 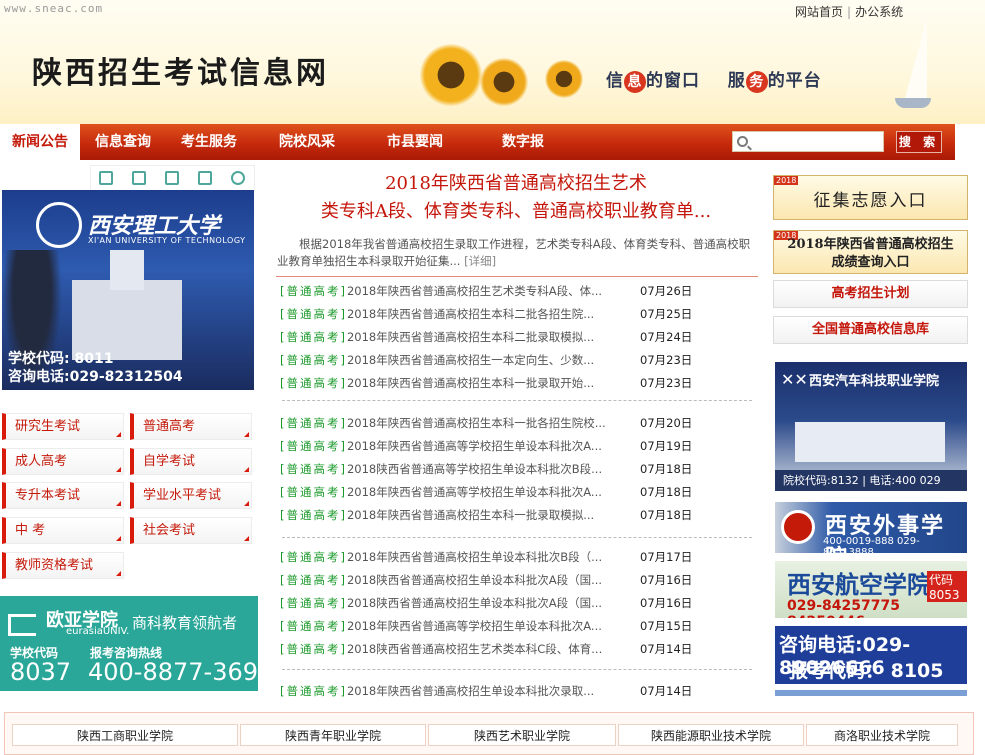 What do you see at coordinates (333, 735) in the screenshot?
I see `school-link: 陕西青年职业学院` at bounding box center [333, 735].